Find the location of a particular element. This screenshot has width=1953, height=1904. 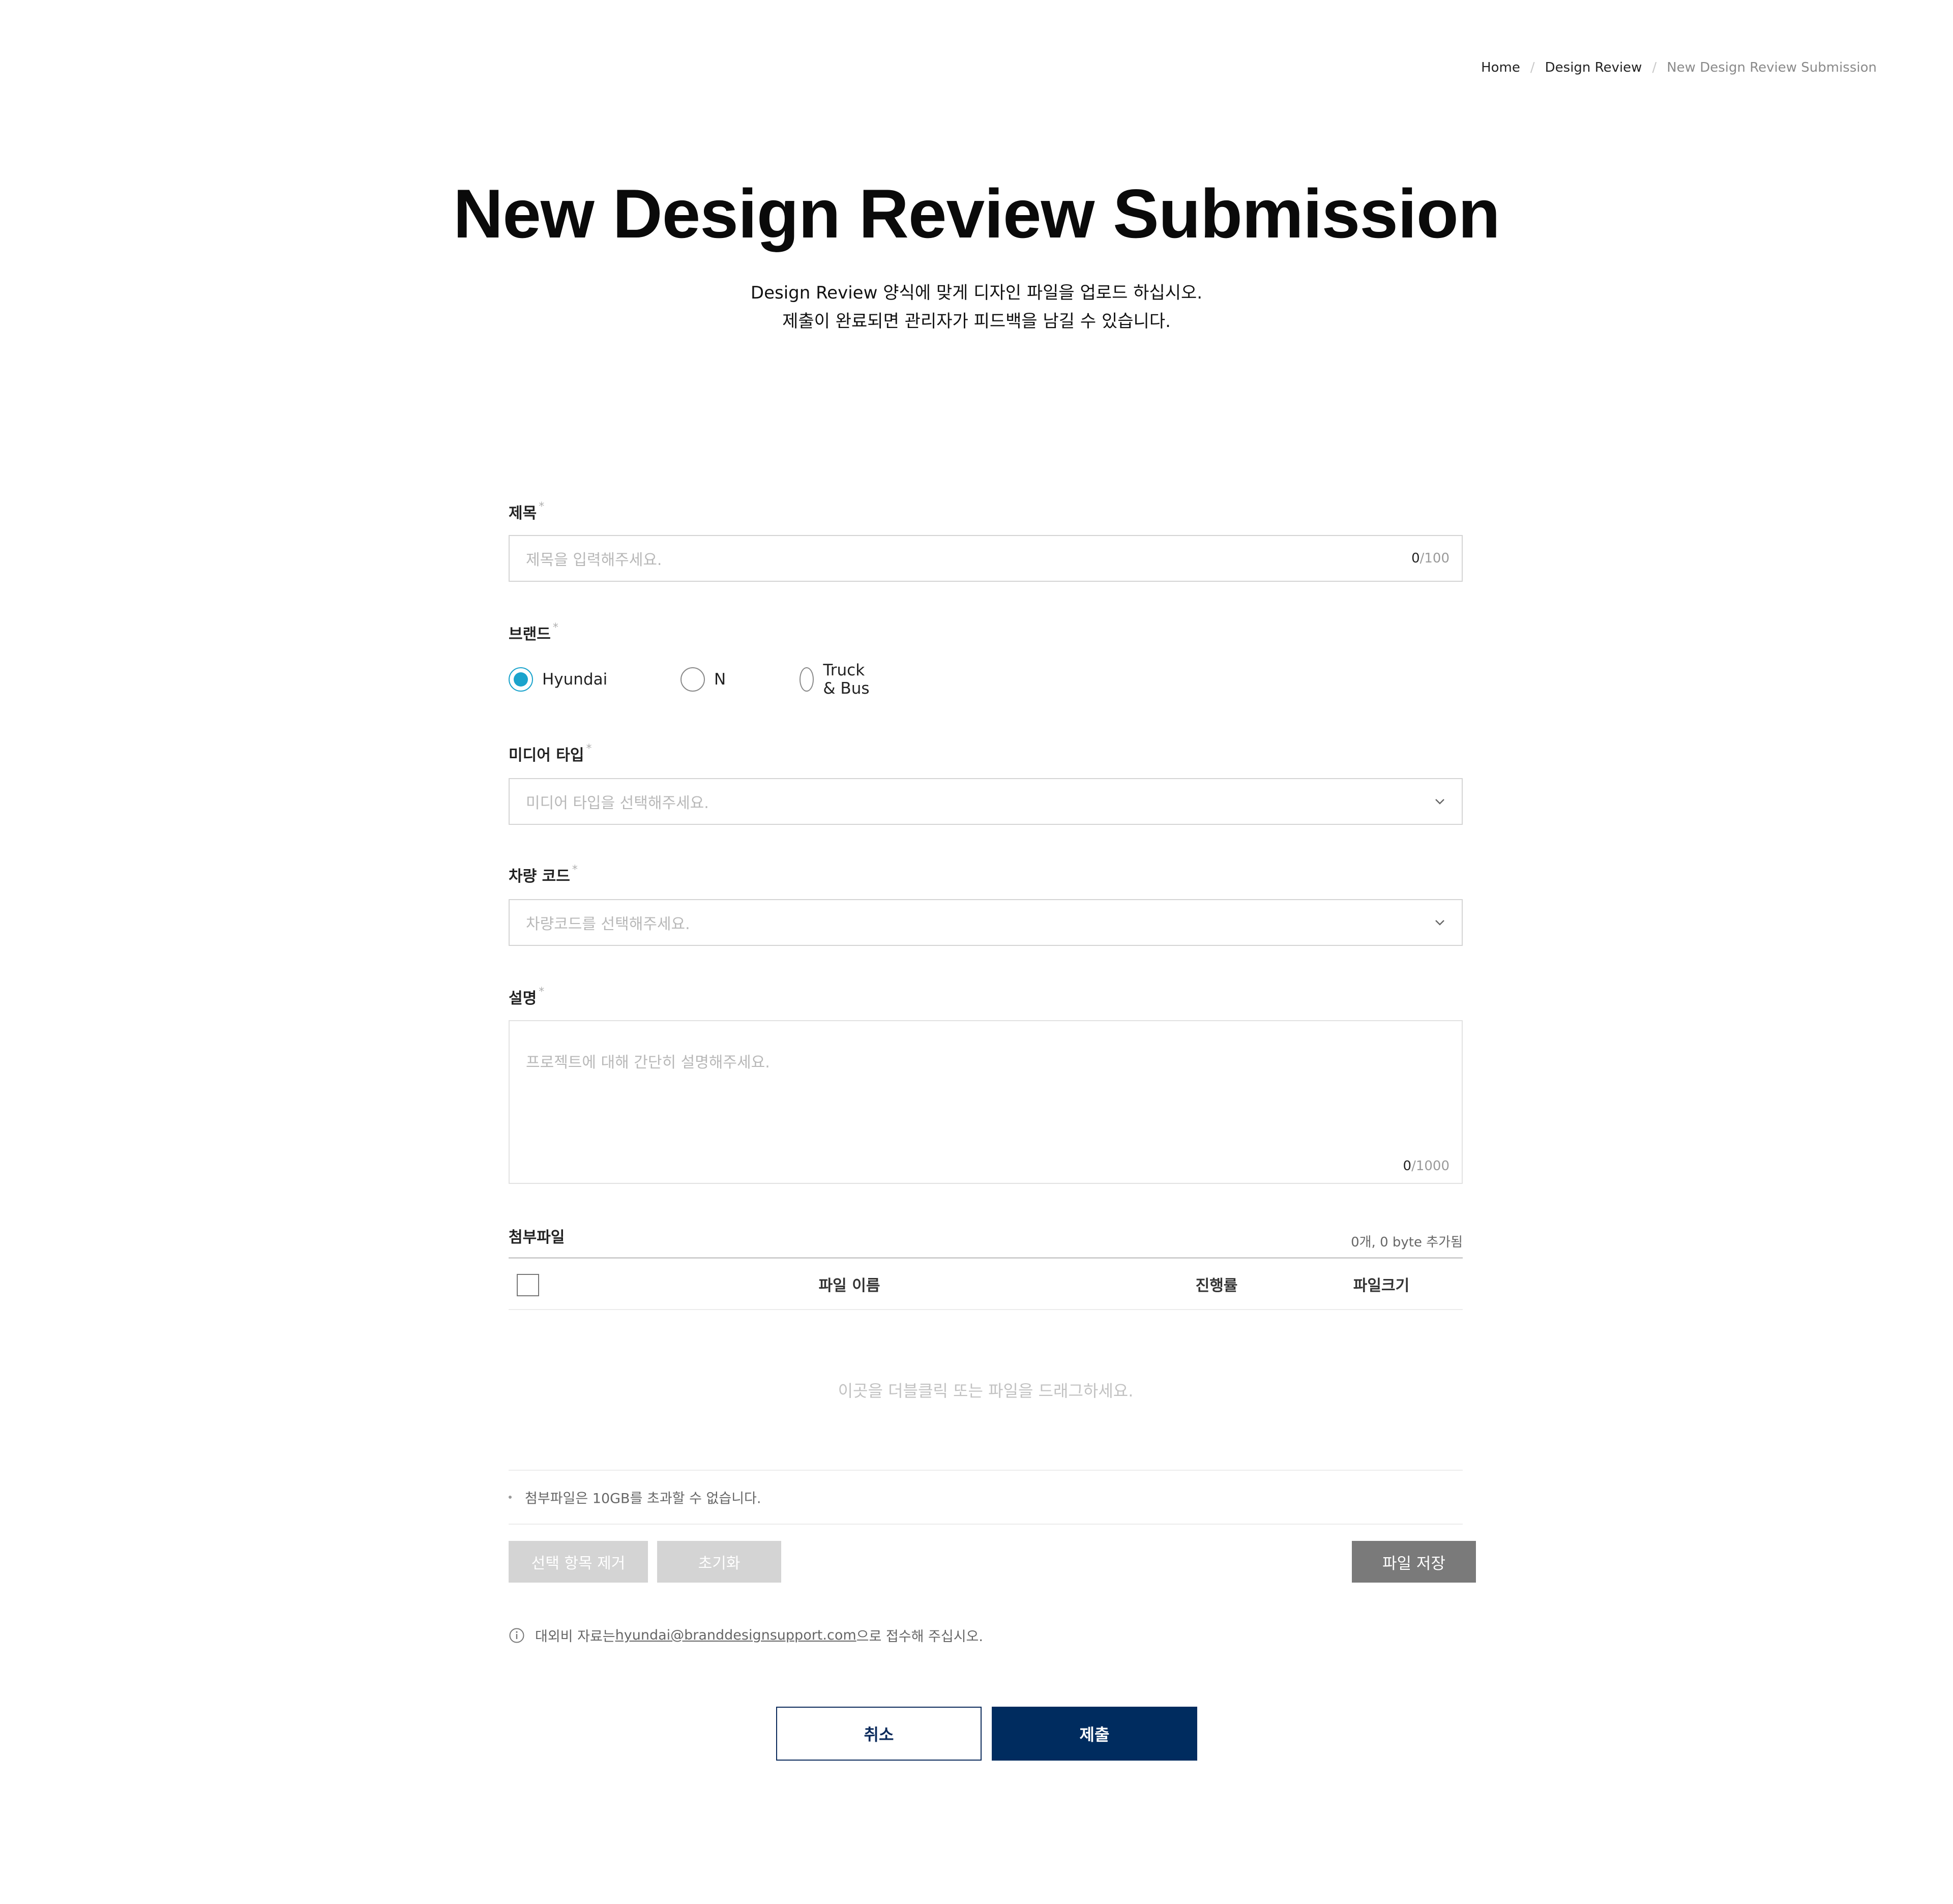

attachments-summary: 0개, 0 byte 추가됨 is located at coordinates (1407, 1242).